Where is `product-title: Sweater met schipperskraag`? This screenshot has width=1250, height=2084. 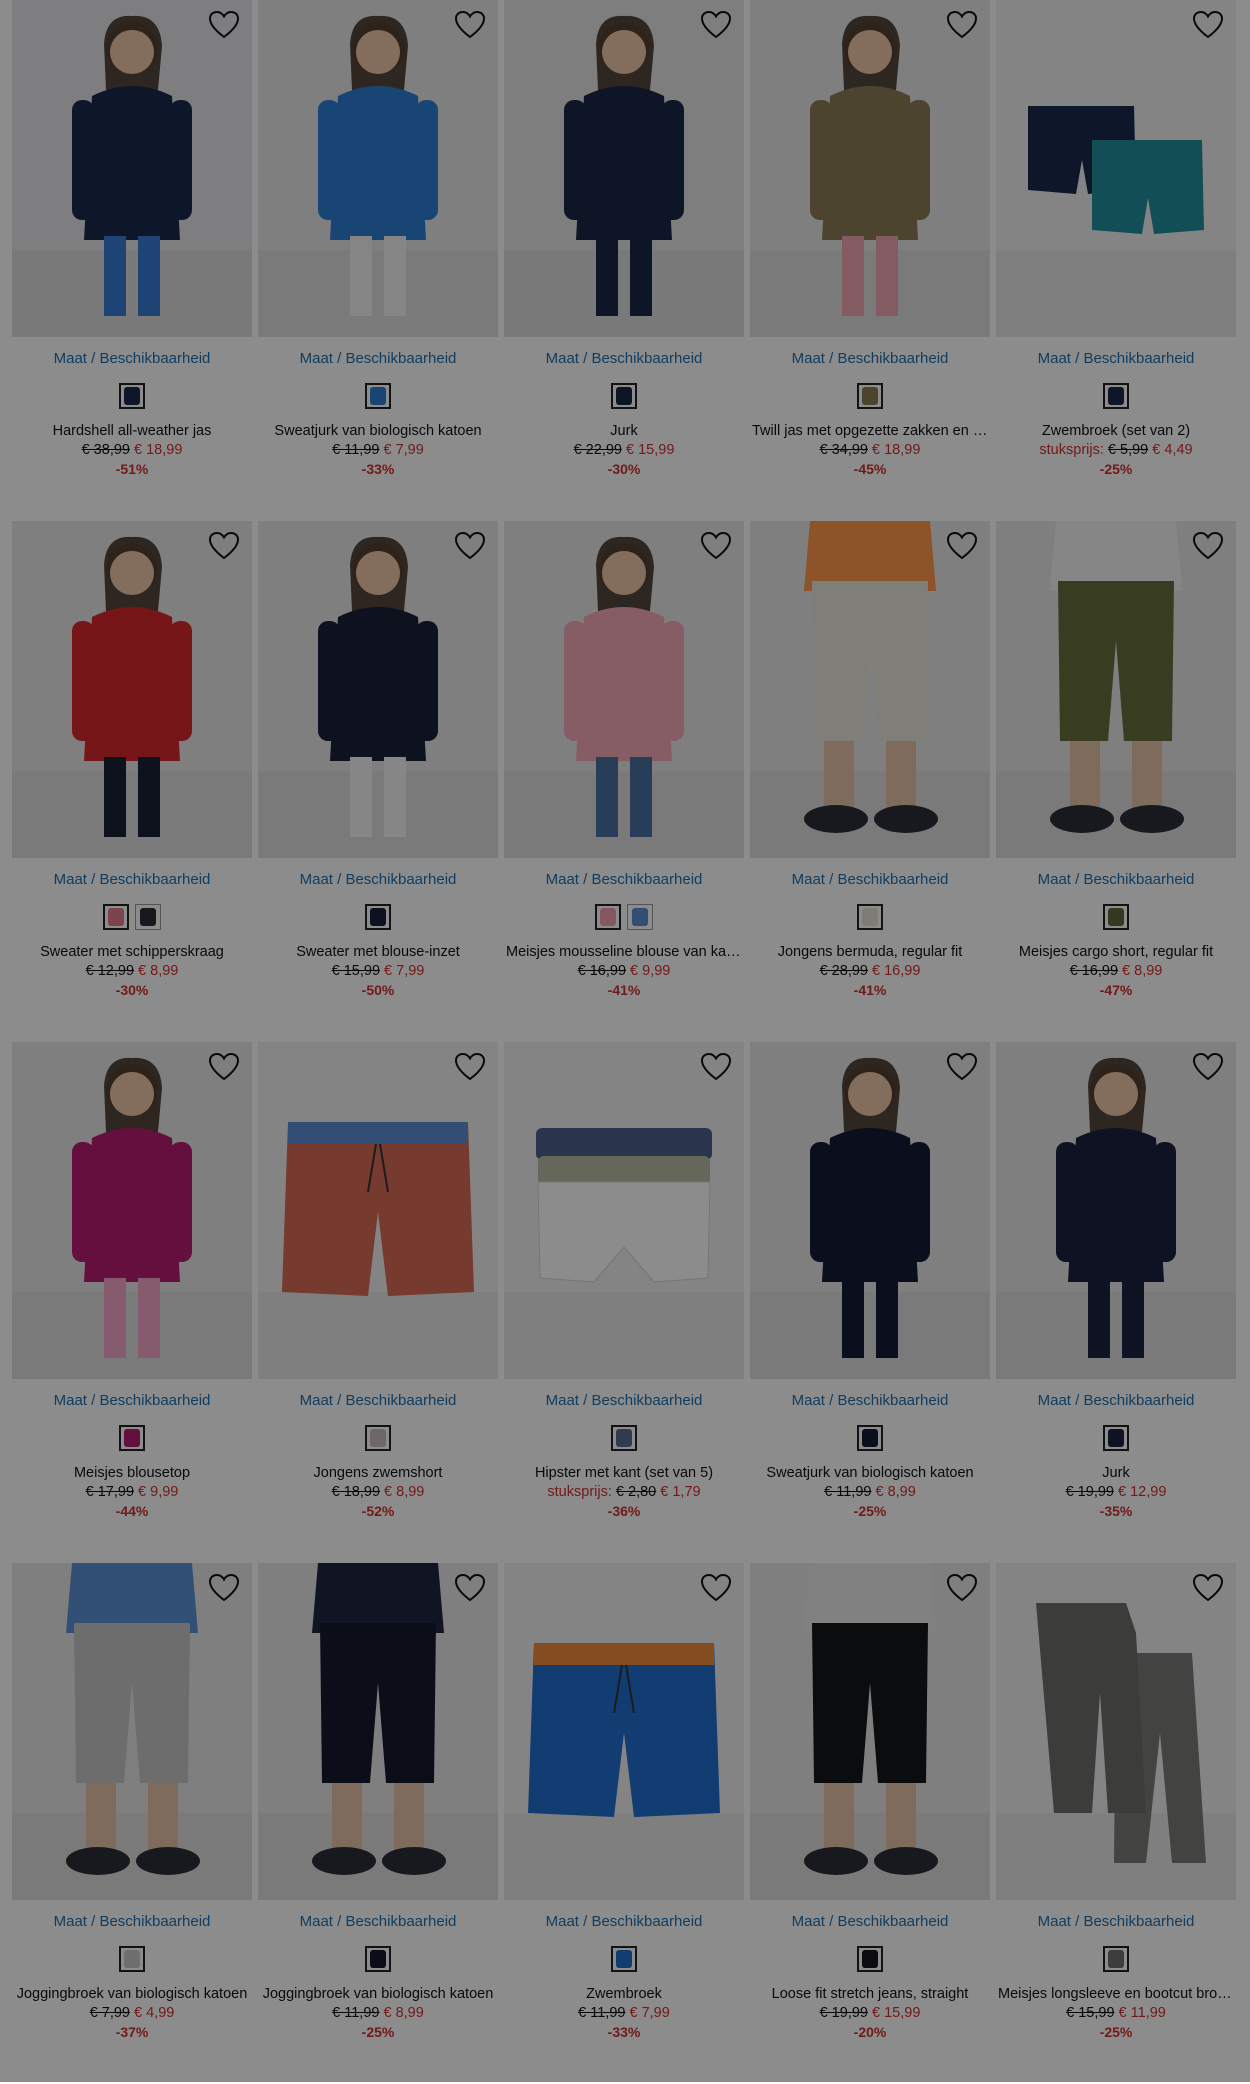 product-title: Sweater met schipperskraag is located at coordinates (132, 952).